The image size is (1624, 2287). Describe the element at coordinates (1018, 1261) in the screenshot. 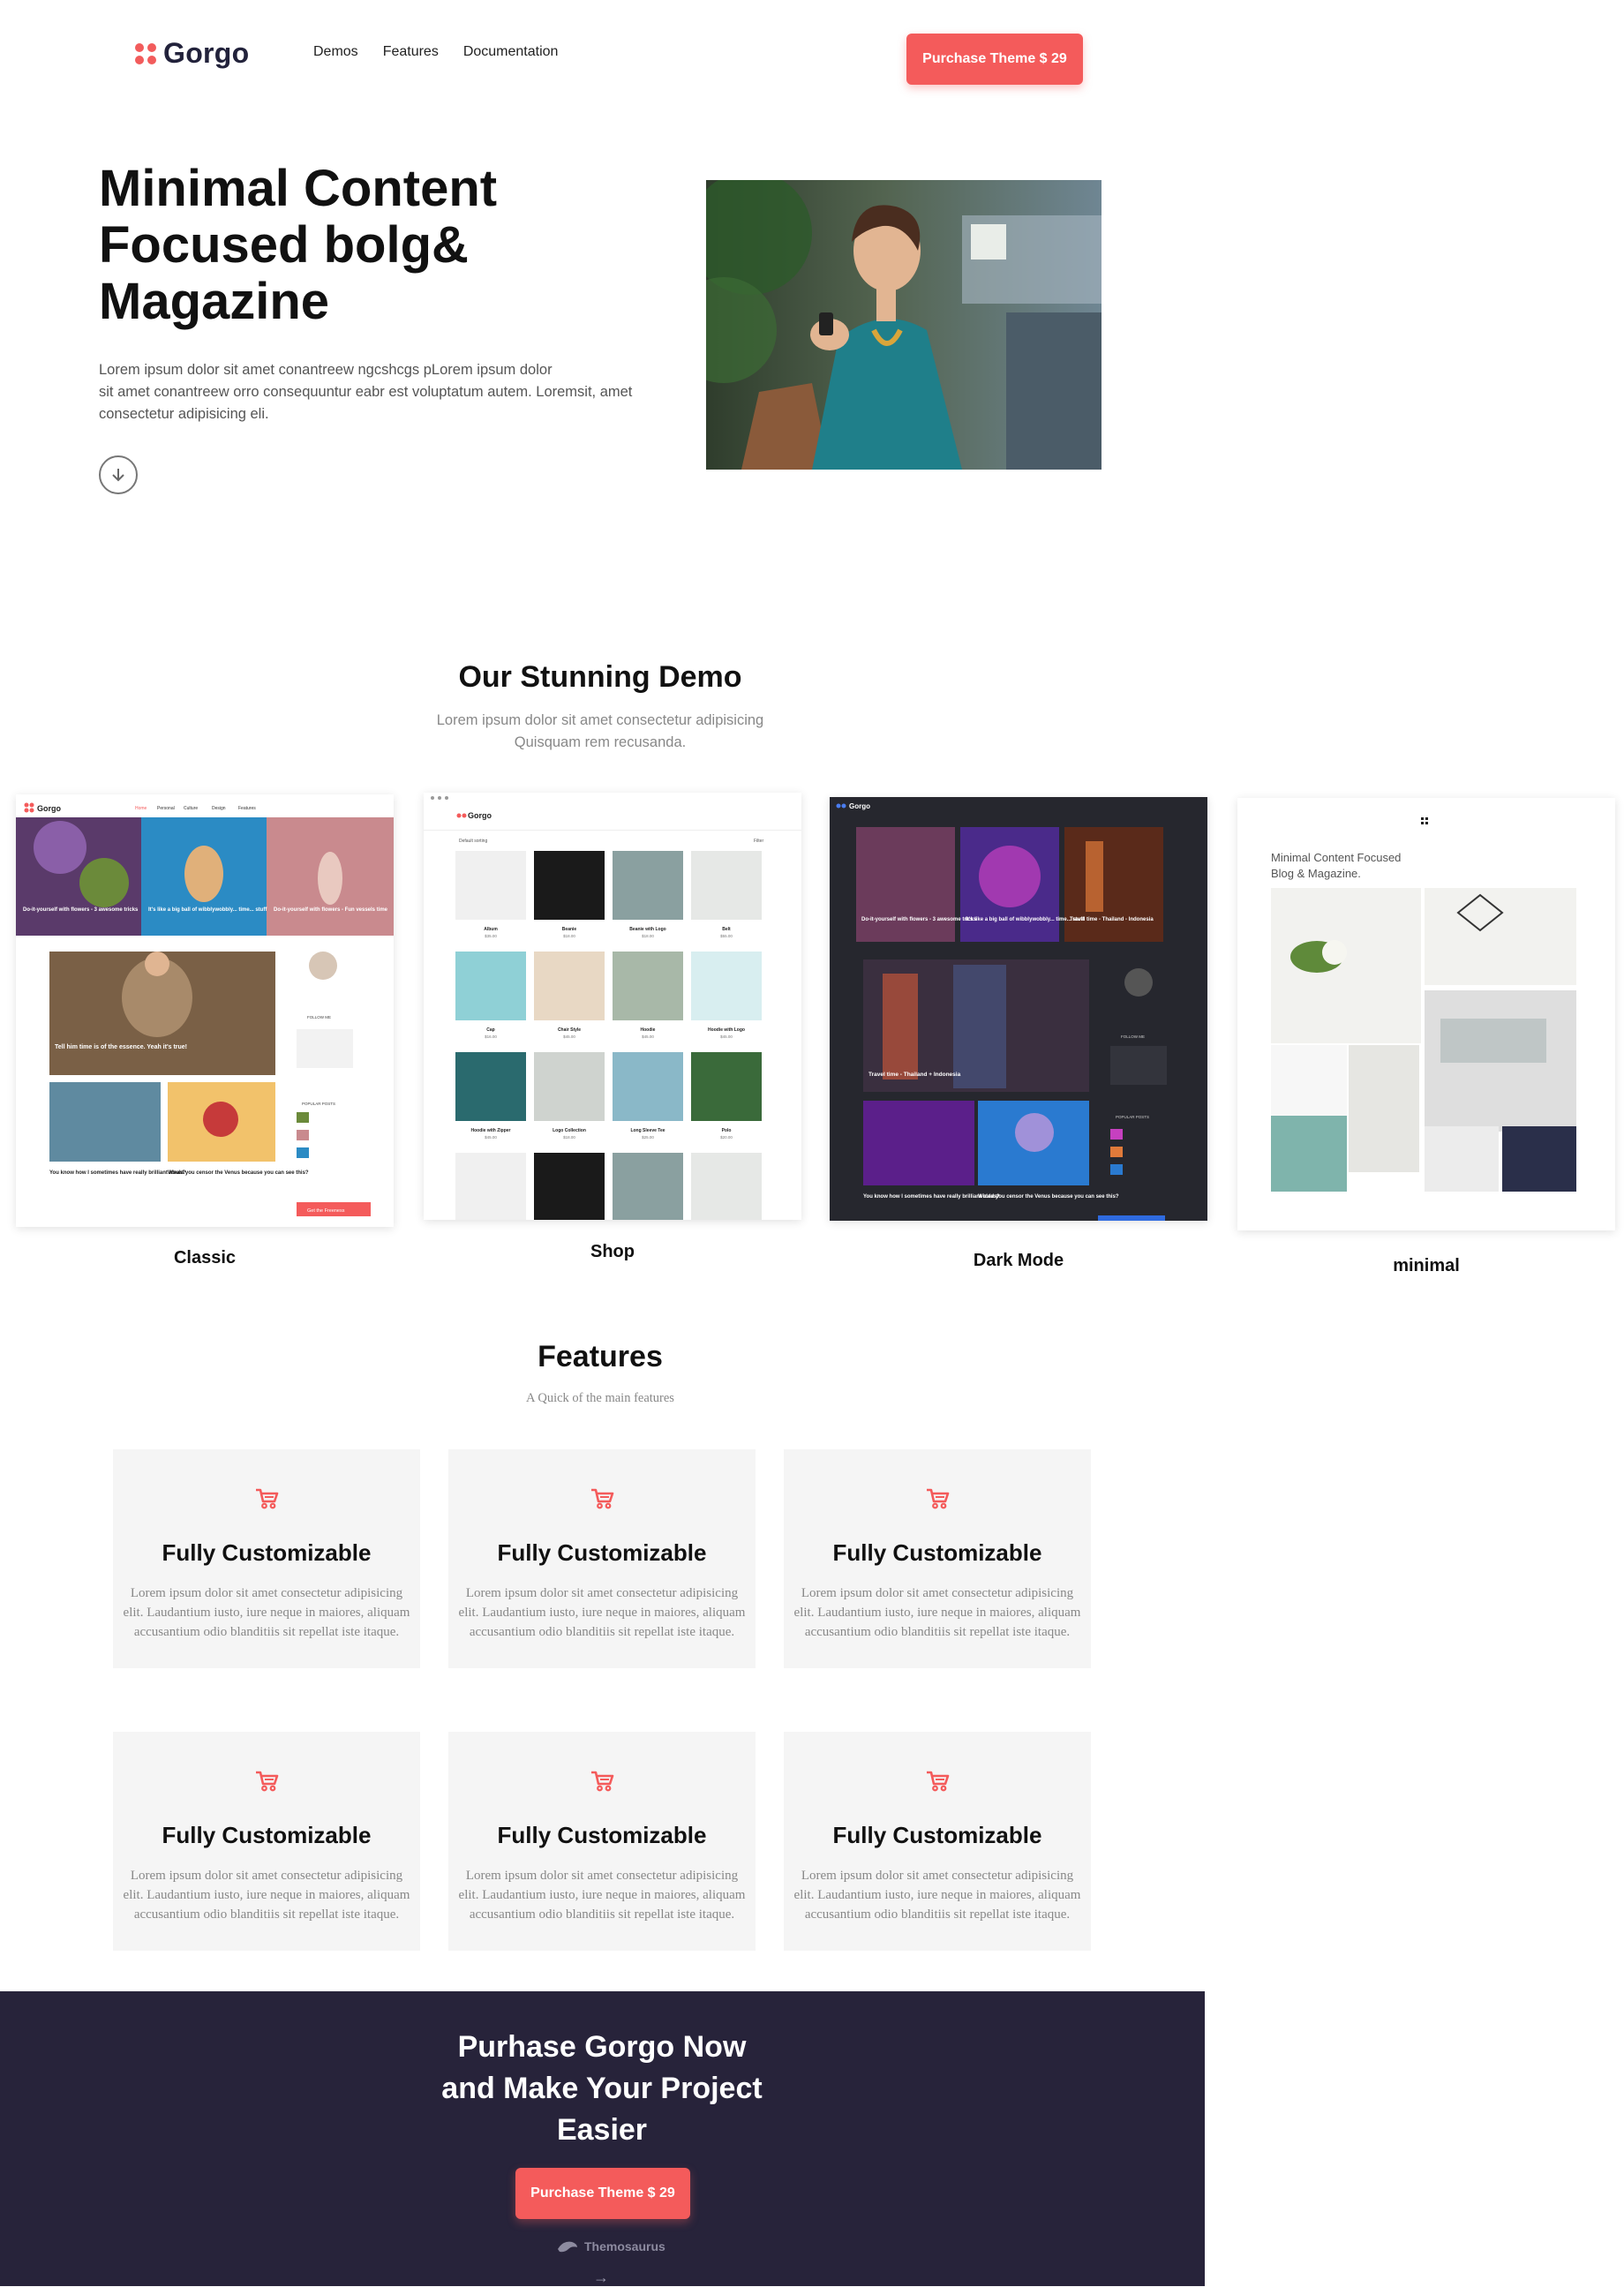

I see `demo-label-dark-mode: Dark Mode` at that location.